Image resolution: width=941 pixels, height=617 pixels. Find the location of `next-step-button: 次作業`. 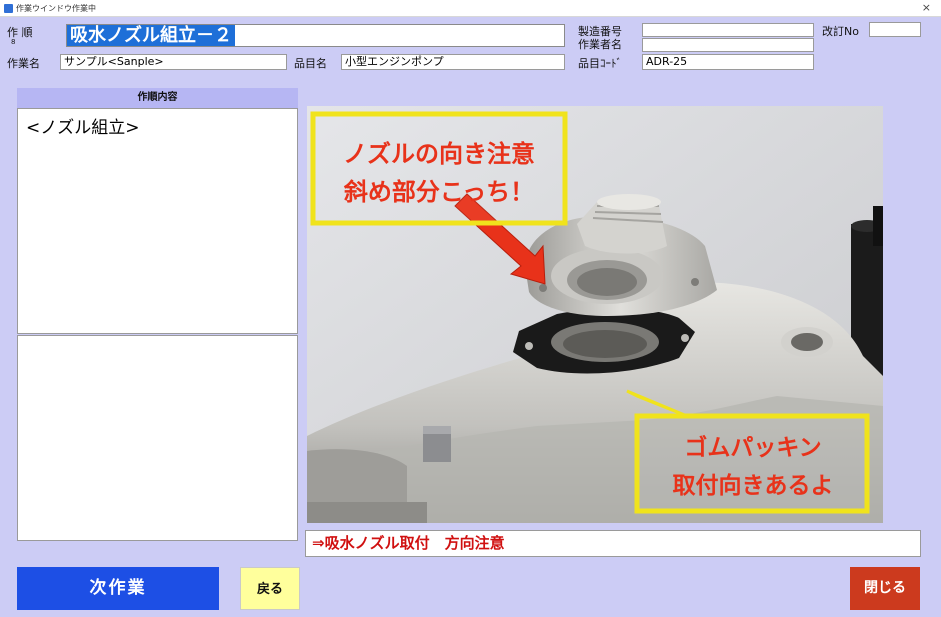

next-step-button: 次作業 is located at coordinates (118, 588).